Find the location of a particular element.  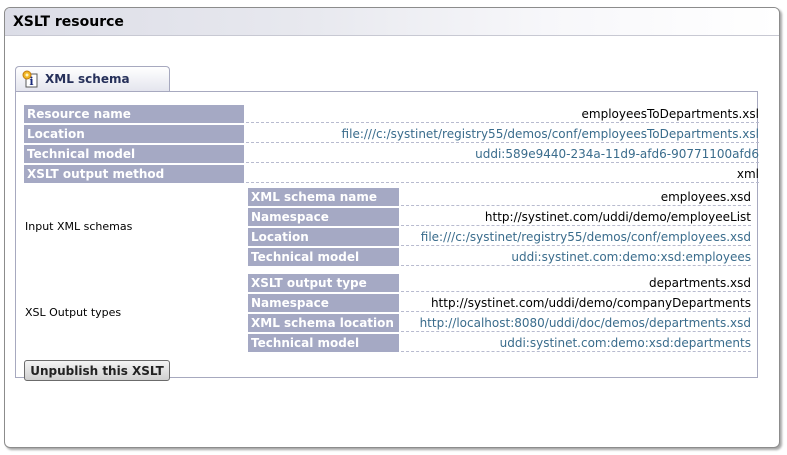

input-schema-label: Location is located at coordinates (323, 237).